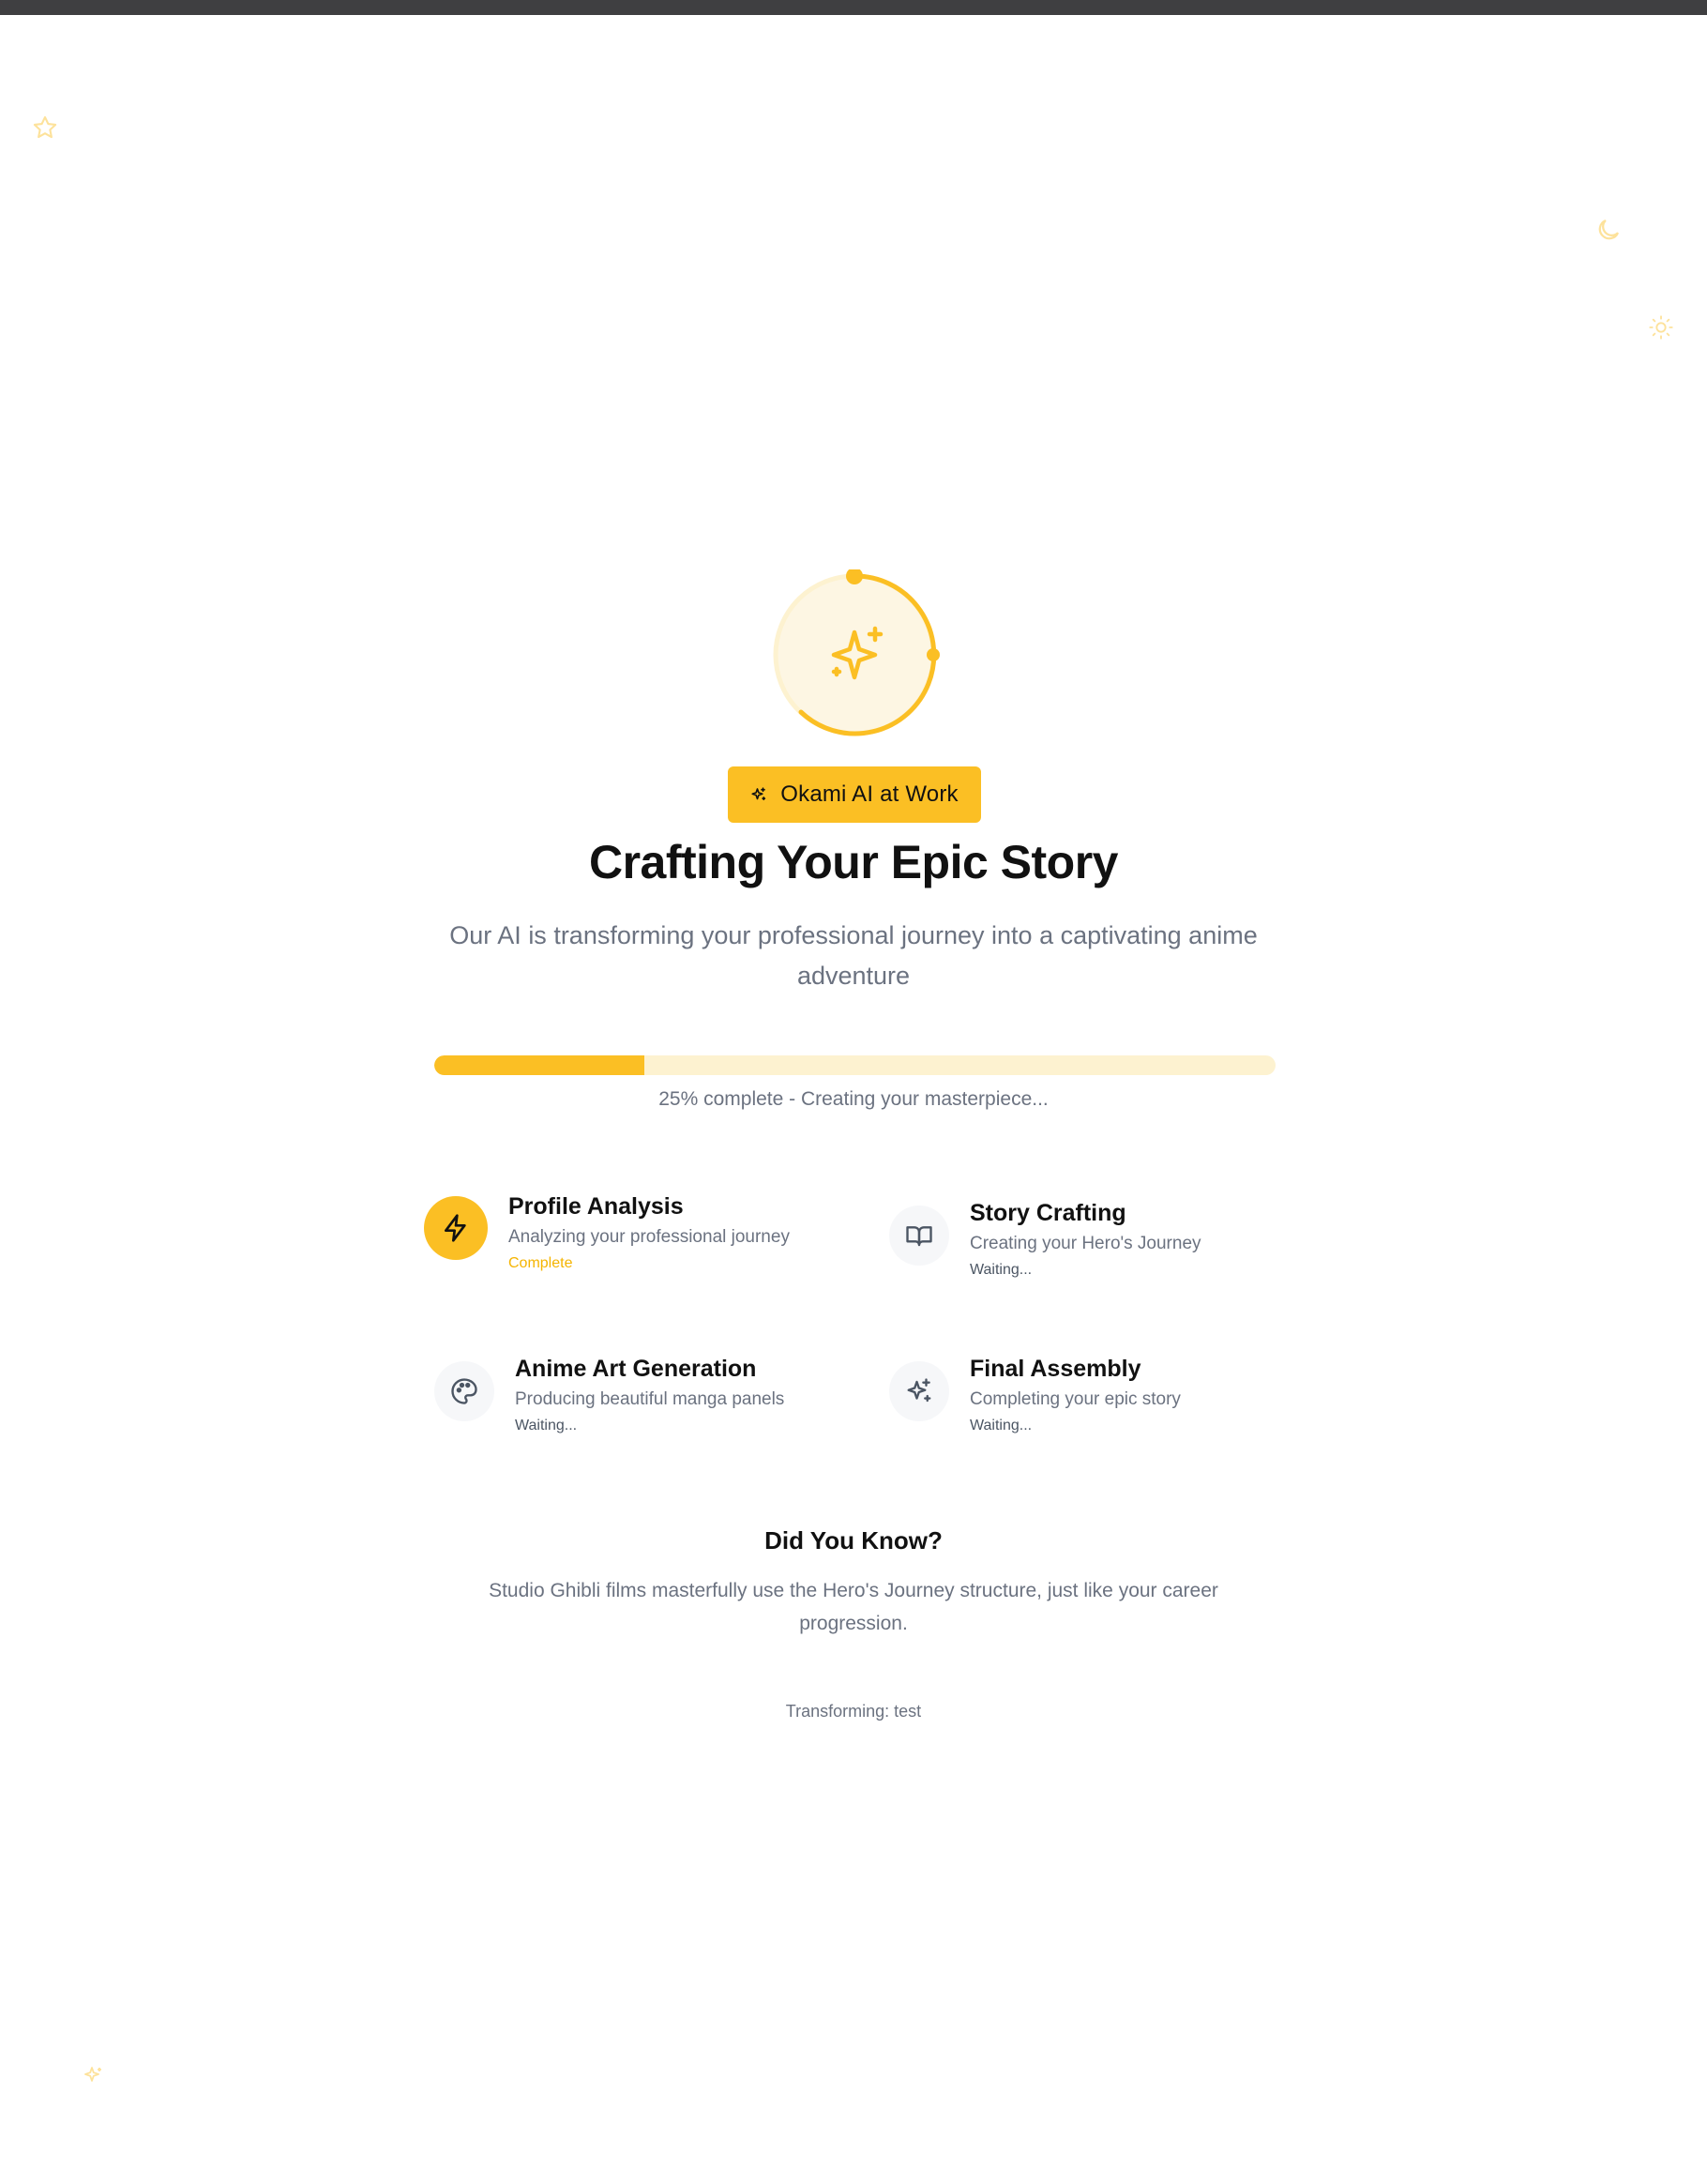 This screenshot has height=2184, width=1707. I want to click on page-title: Crafting Your Epic Story, so click(854, 862).